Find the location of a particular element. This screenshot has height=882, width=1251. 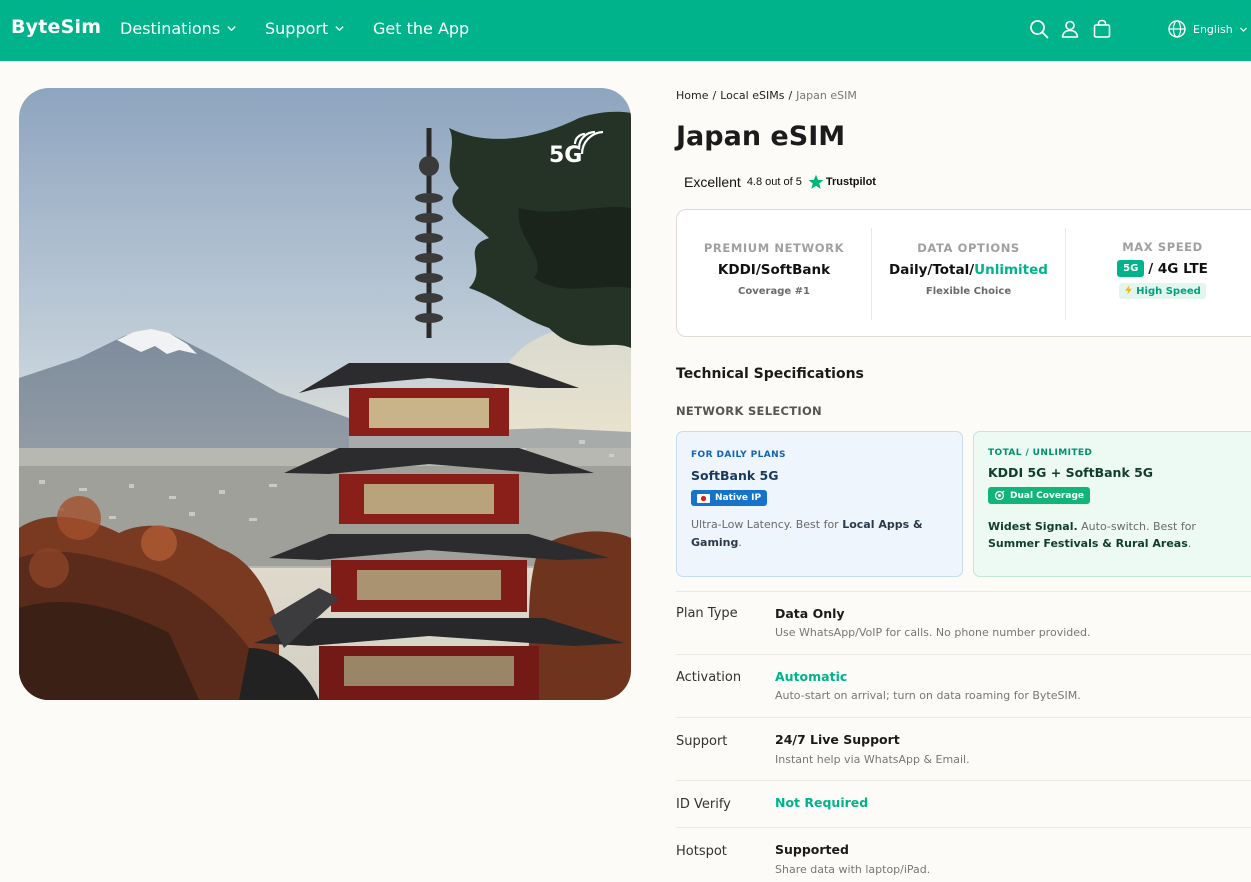

card-desc-bold: Widest Signal. is located at coordinates (1033, 526).